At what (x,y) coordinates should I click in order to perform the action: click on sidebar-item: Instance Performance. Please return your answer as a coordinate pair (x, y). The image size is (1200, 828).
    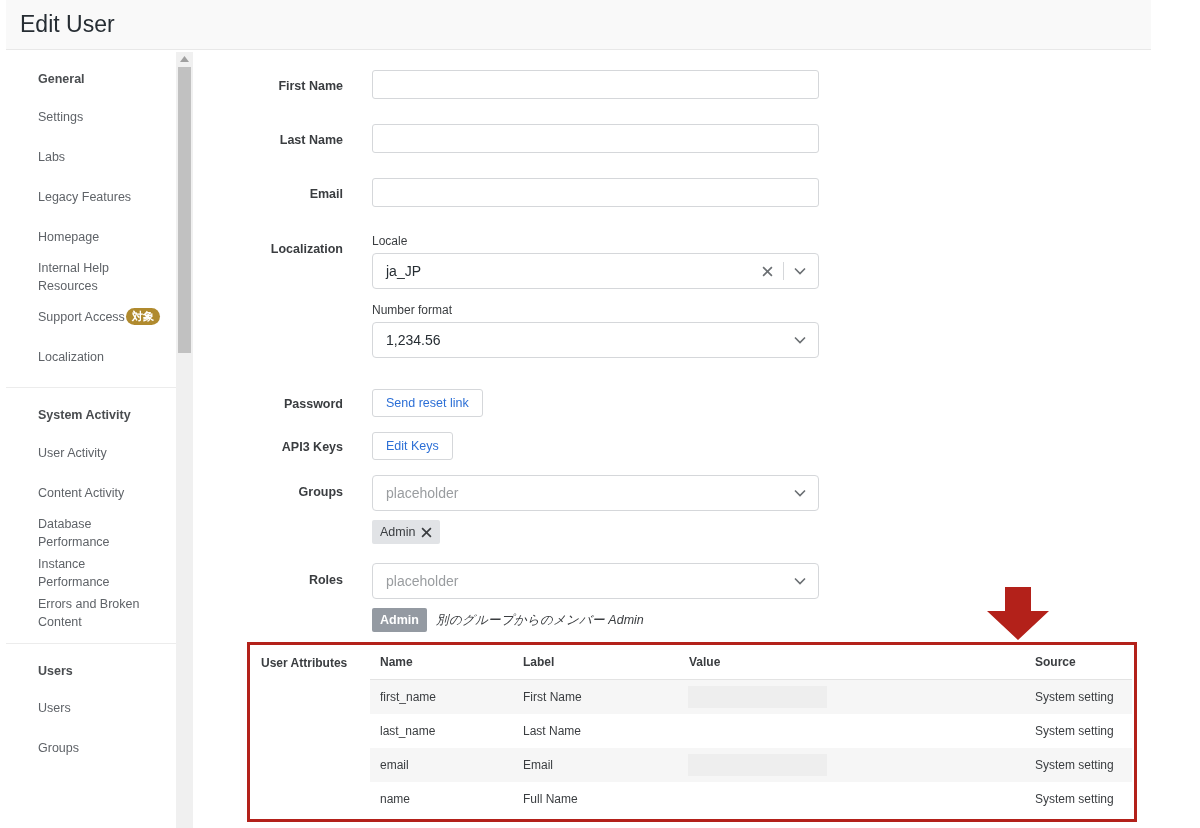
    Looking at the image, I should click on (93, 572).